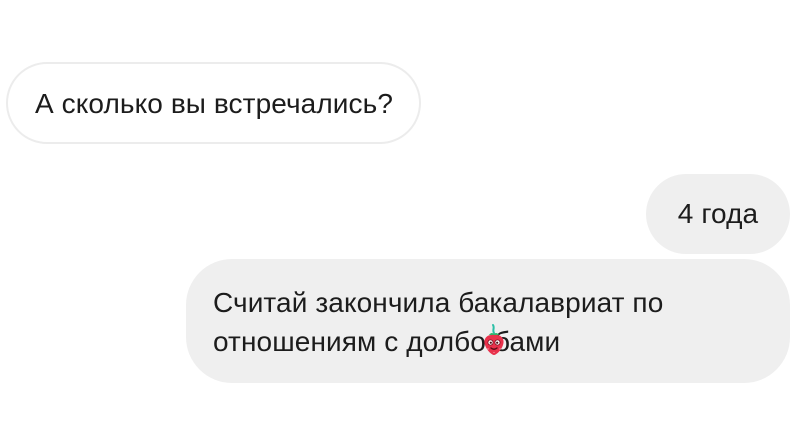 This screenshot has height=441, width=800. I want to click on message-text: 4 года, so click(718, 213).